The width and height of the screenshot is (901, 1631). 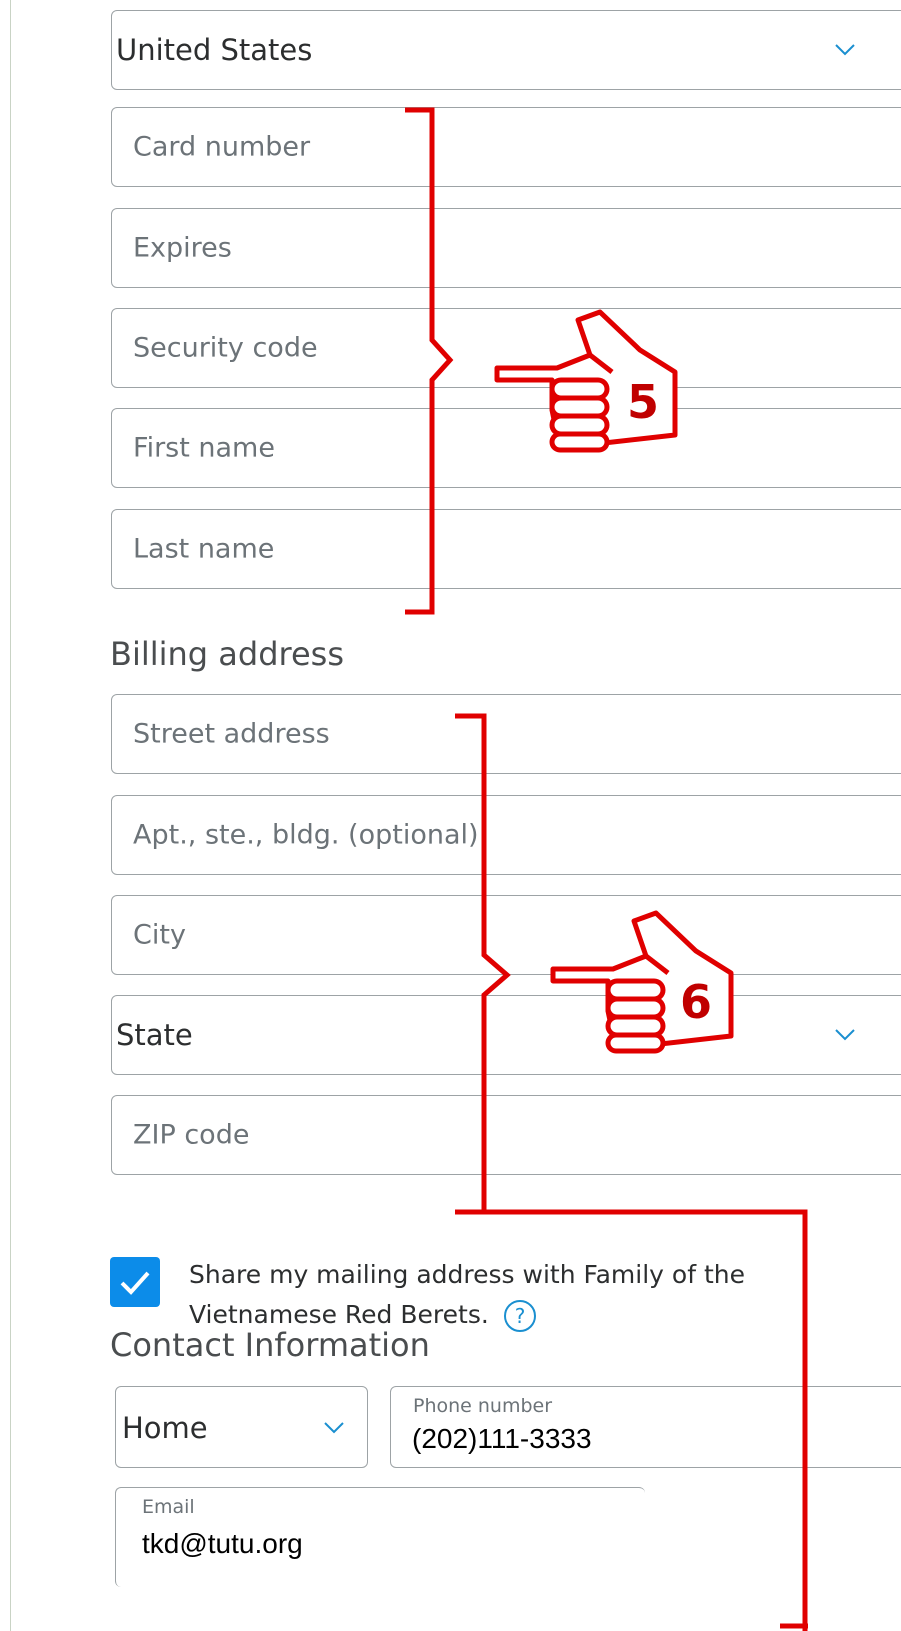 I want to click on check-icon, so click(x=135, y=1283).